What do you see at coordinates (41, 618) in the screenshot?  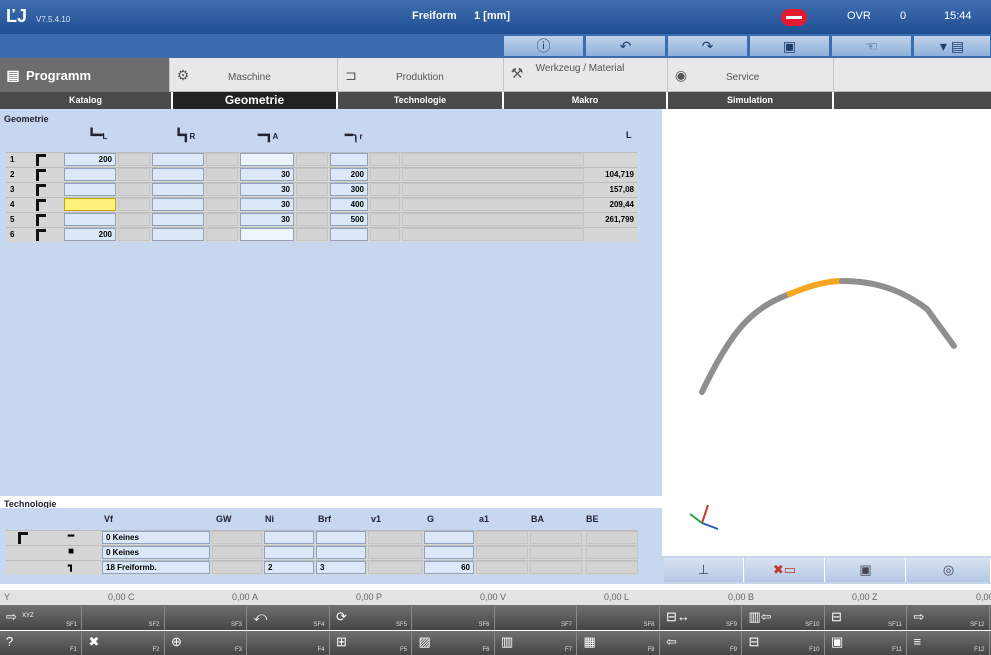 I see `softkey-sf1: ⇨ SF1 XYZ` at bounding box center [41, 618].